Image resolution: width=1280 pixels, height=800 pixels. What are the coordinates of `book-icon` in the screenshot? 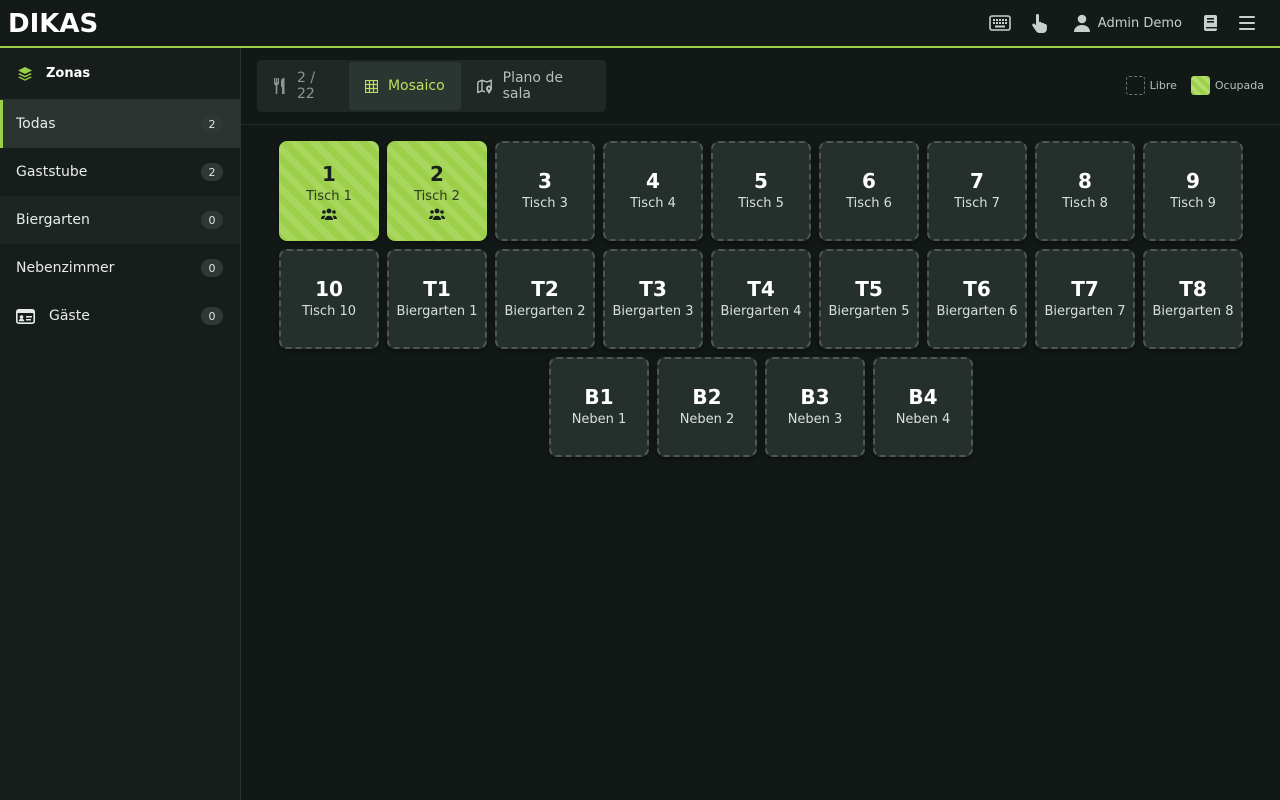 It's located at (1210, 23).